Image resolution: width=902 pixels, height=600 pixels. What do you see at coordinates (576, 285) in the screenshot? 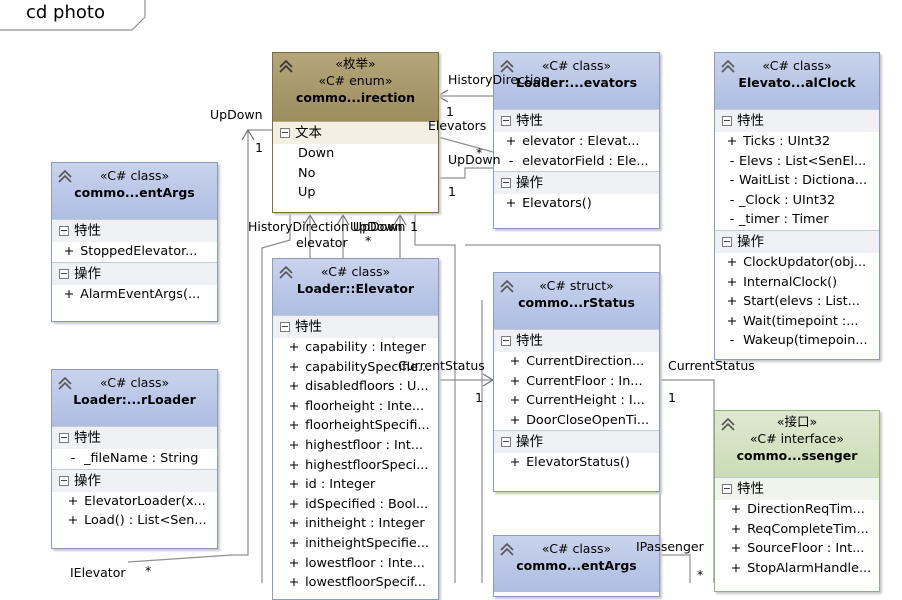
I see `stereotype-label: «C# struct»` at bounding box center [576, 285].